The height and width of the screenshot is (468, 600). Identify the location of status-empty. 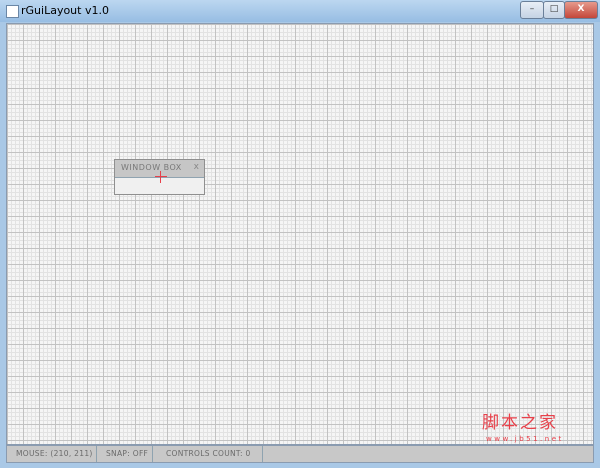
(428, 454).